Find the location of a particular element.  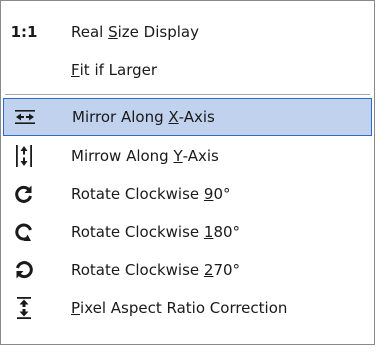

menu-item-label: Real Size Display is located at coordinates (135, 32).